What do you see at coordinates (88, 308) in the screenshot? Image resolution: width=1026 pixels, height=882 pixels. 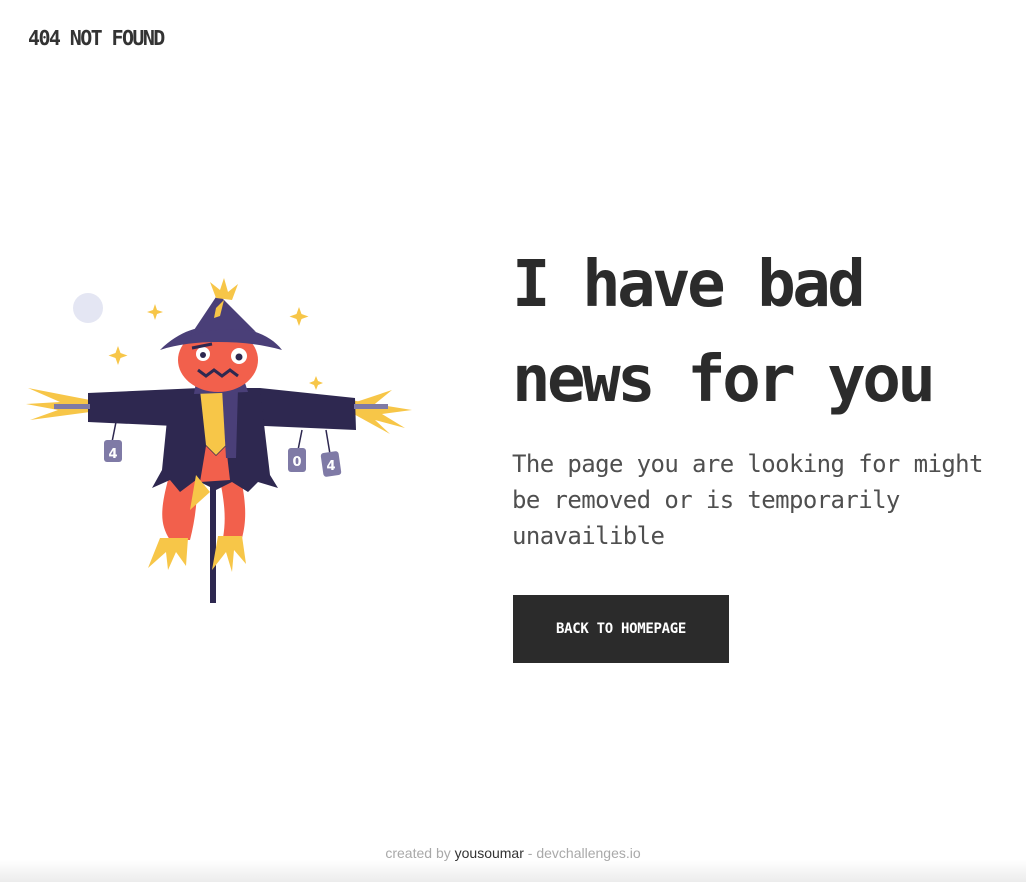 I see `moon-shape` at bounding box center [88, 308].